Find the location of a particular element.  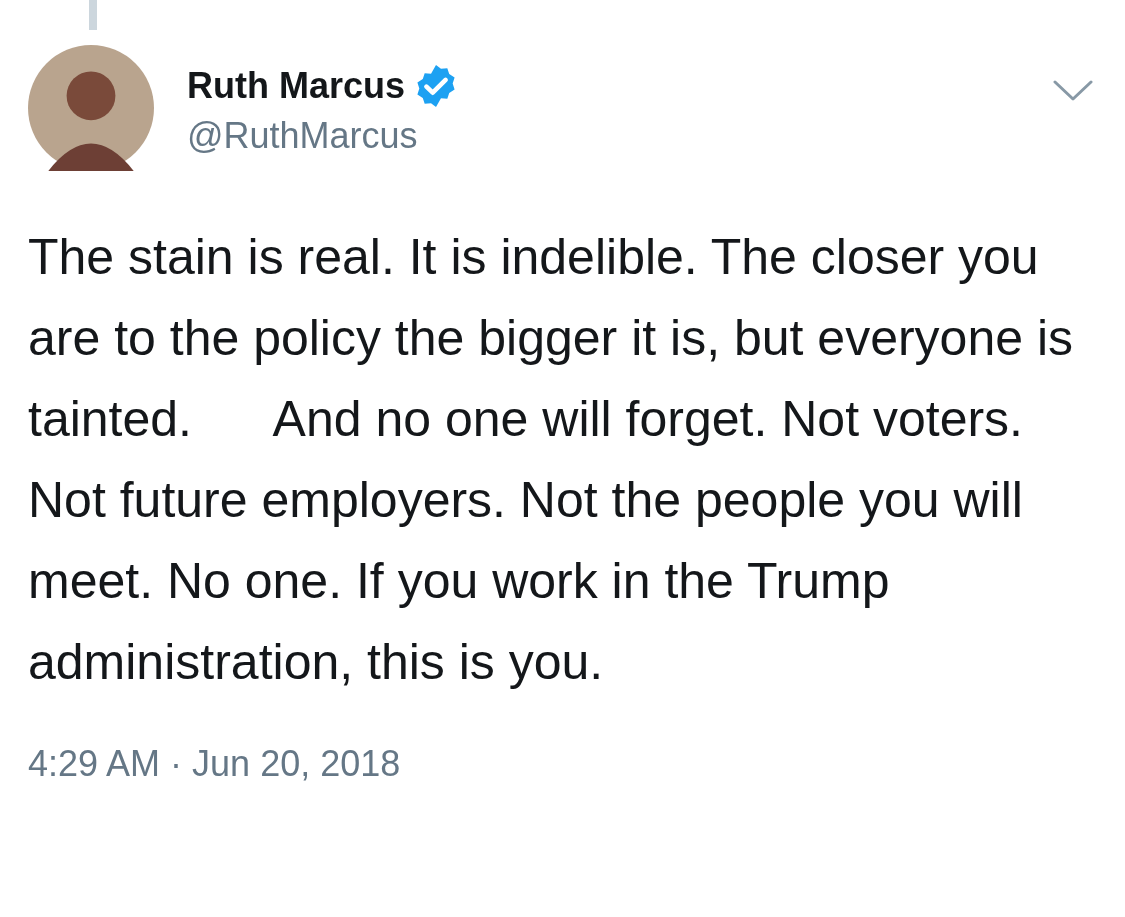

tweet-date: Jun 20, 2018 is located at coordinates (296, 764).